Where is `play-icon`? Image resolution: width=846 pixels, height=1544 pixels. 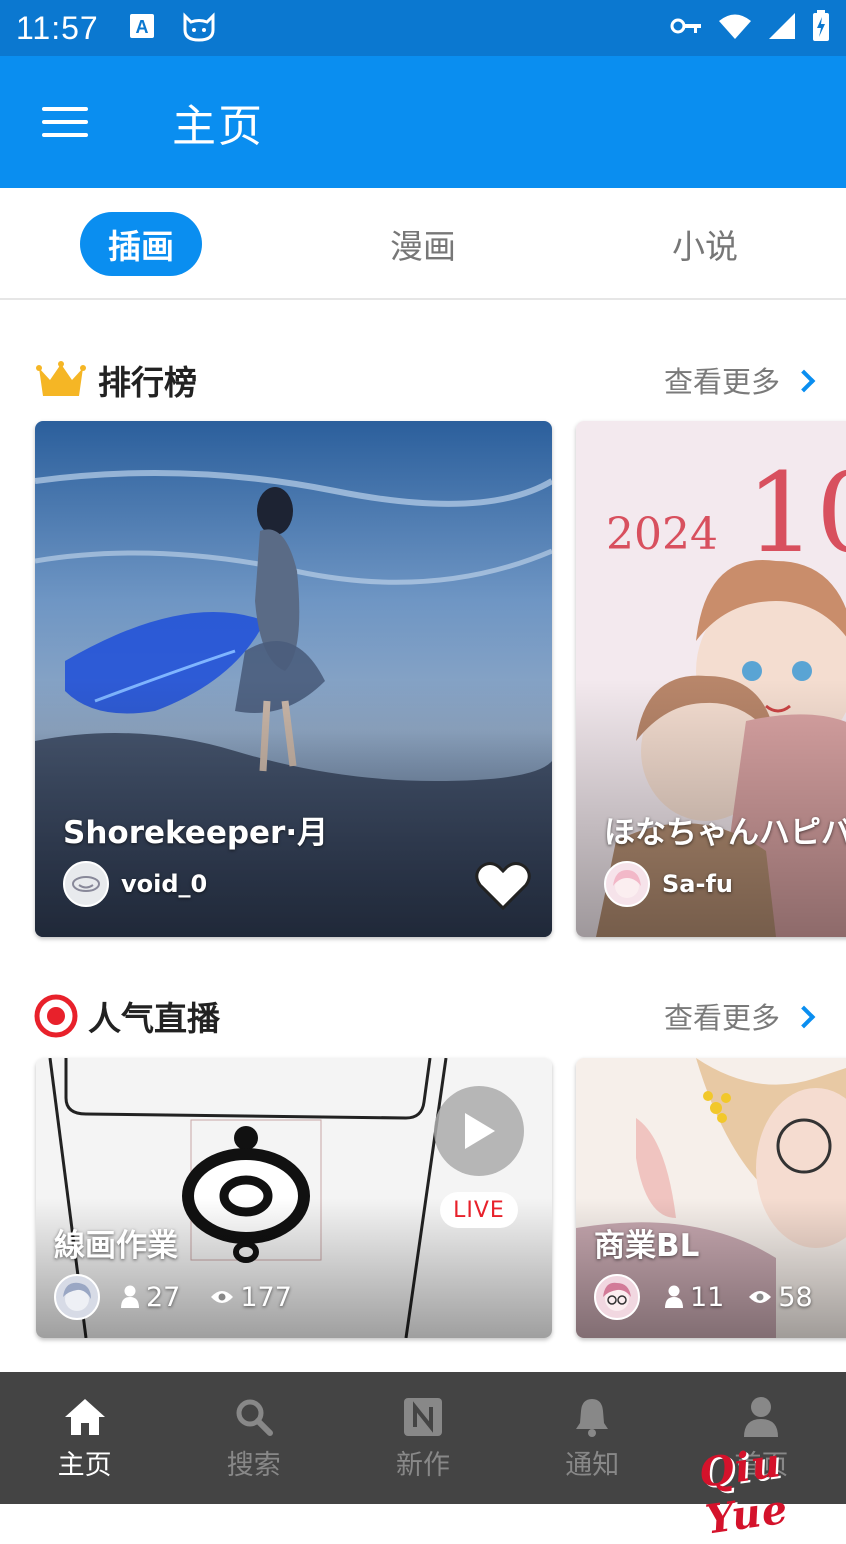
play-icon is located at coordinates (480, 1131).